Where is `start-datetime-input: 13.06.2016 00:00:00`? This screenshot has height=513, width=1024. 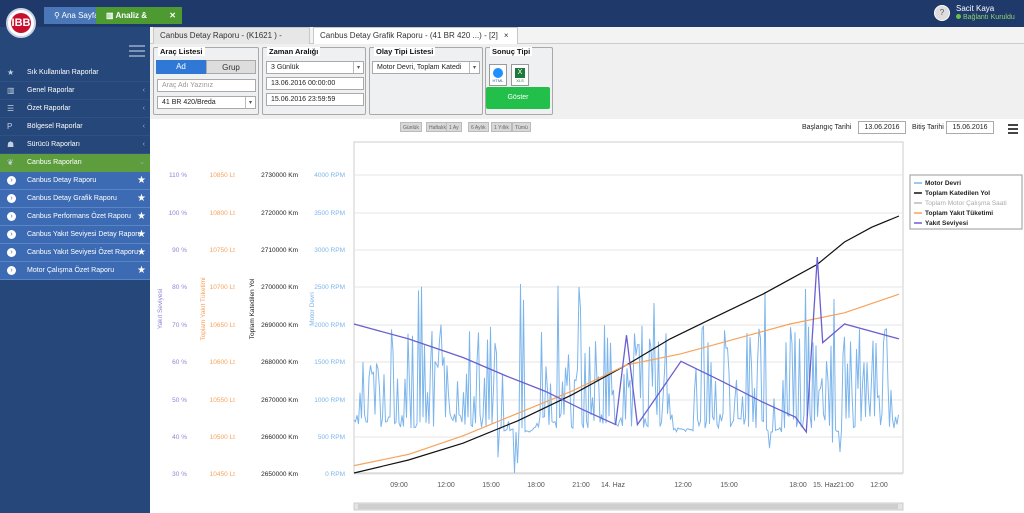
start-datetime-input: 13.06.2016 00:00:00 is located at coordinates (315, 83).